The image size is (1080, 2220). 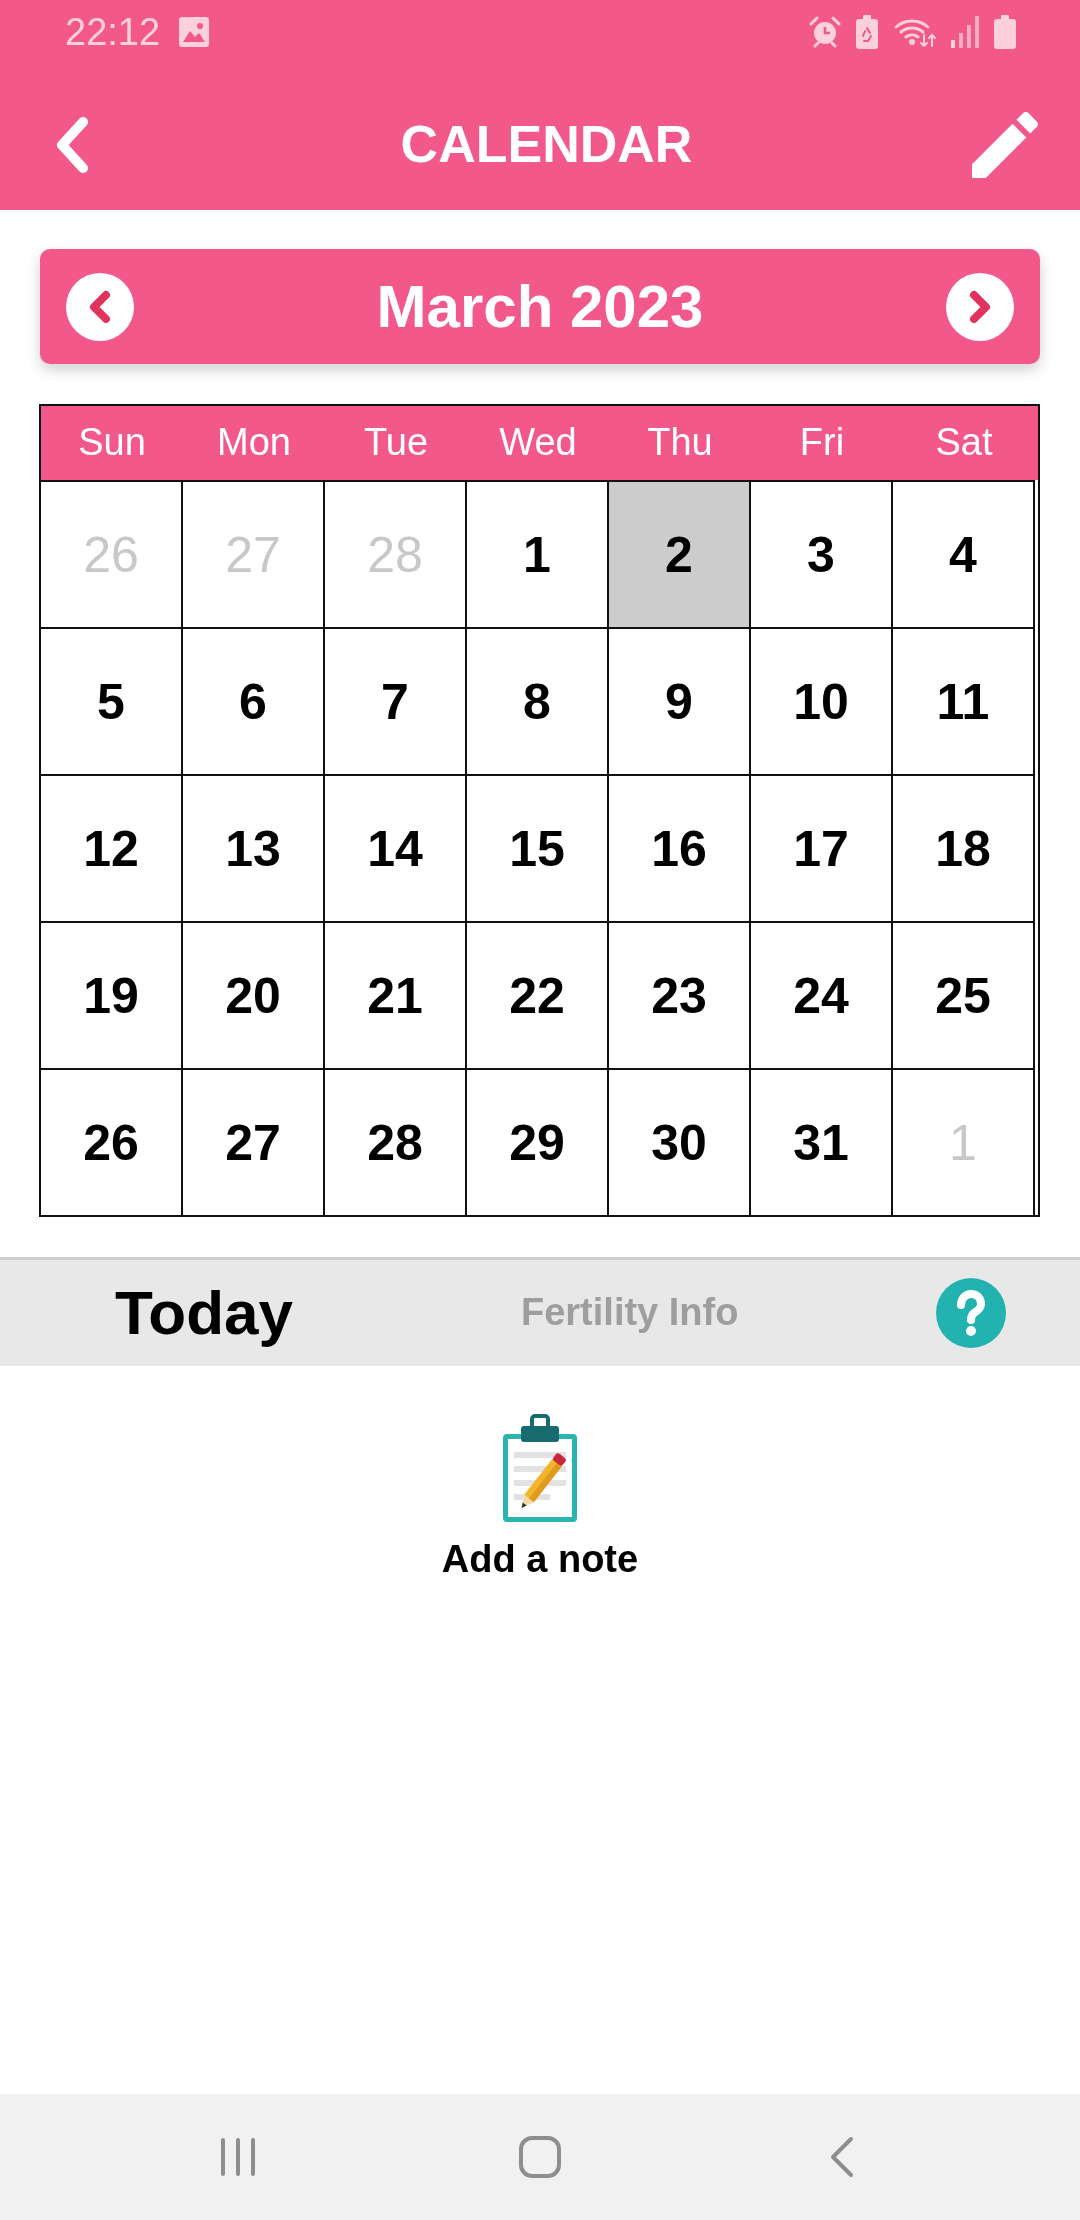 What do you see at coordinates (254, 700) in the screenshot?
I see `day-cell: 6` at bounding box center [254, 700].